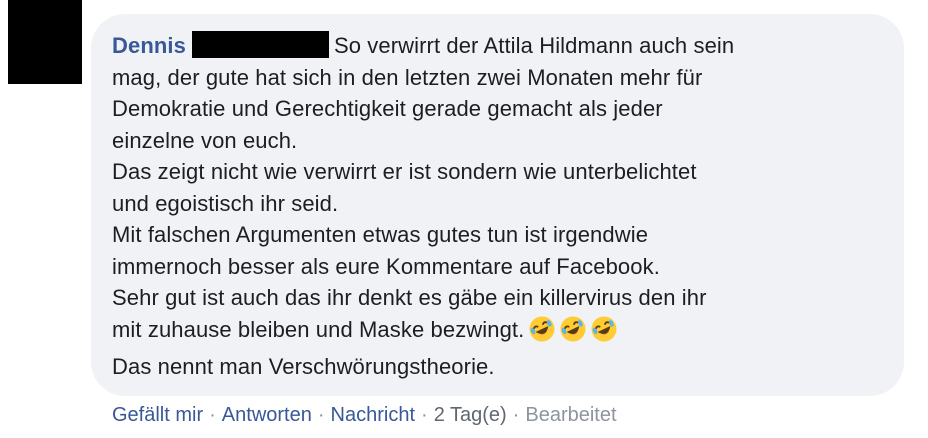  Describe the element at coordinates (470, 415) in the screenshot. I see `timestamp-link: 2 Tag(e)` at that location.